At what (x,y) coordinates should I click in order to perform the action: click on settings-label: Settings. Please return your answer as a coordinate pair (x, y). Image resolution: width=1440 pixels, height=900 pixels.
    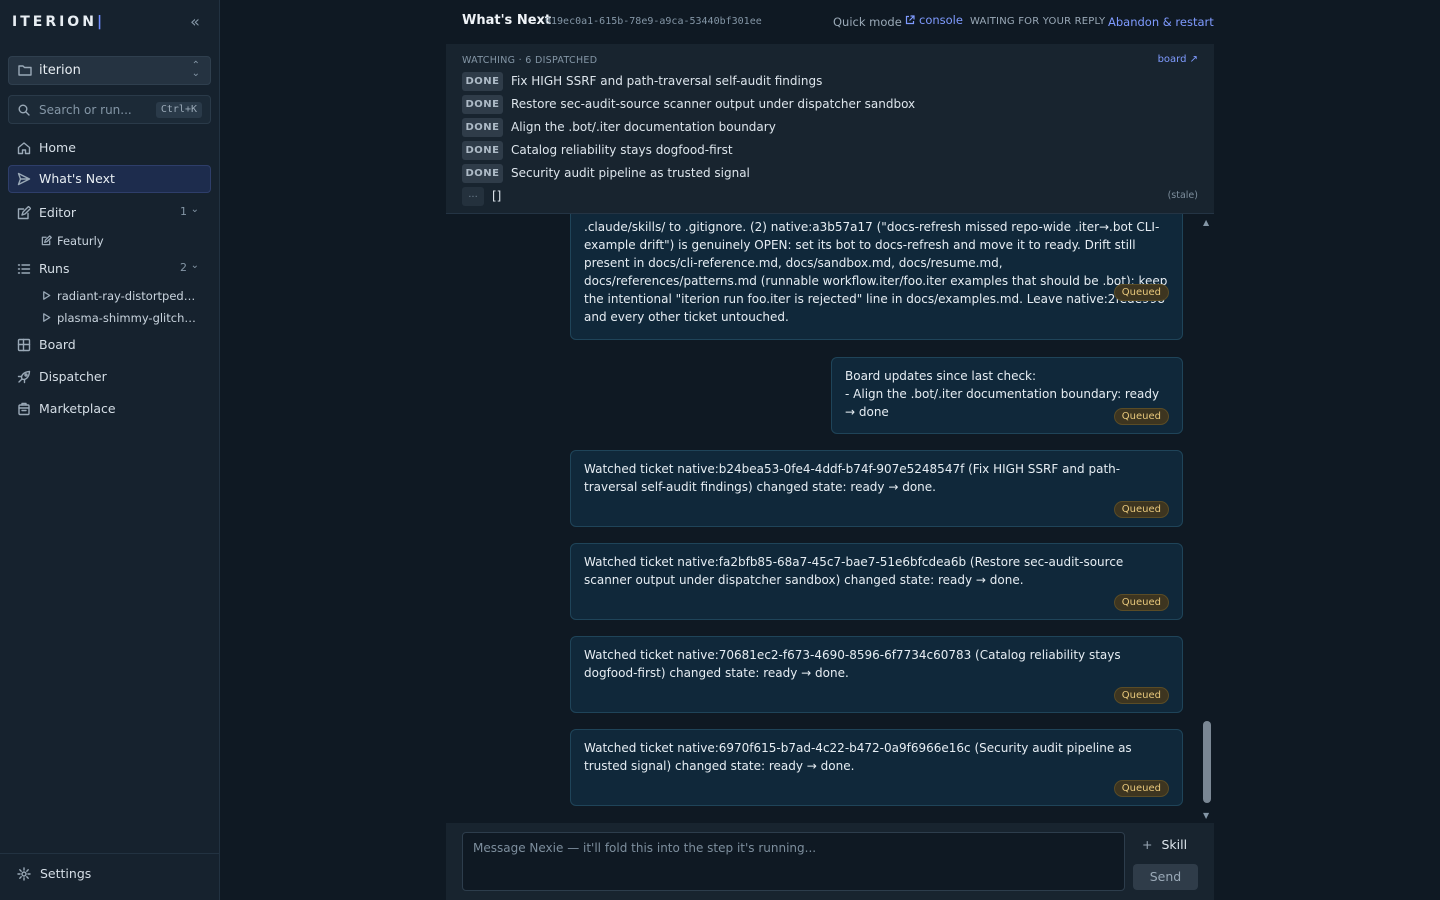
    Looking at the image, I should click on (66, 873).